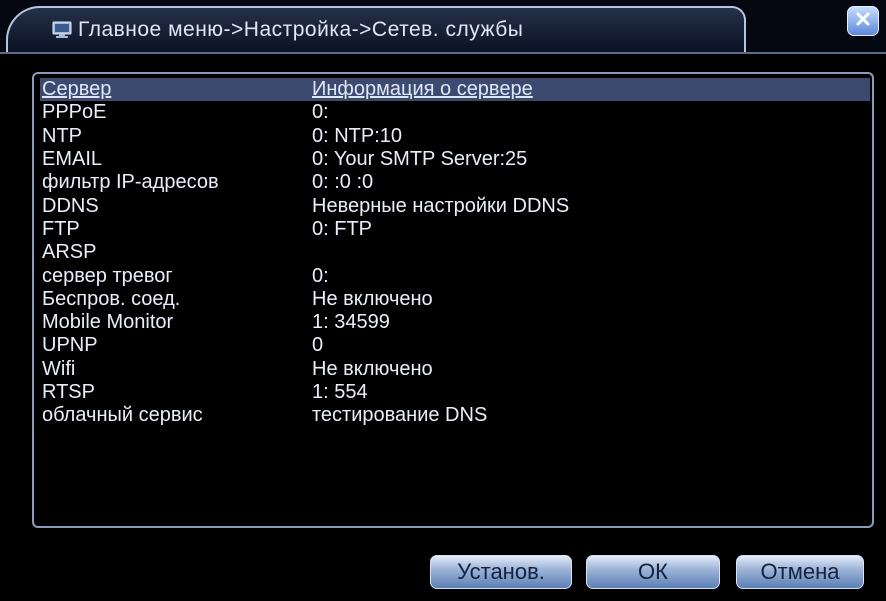 The height and width of the screenshot is (601, 886). Describe the element at coordinates (62, 135) in the screenshot. I see `server-name: NTP` at that location.